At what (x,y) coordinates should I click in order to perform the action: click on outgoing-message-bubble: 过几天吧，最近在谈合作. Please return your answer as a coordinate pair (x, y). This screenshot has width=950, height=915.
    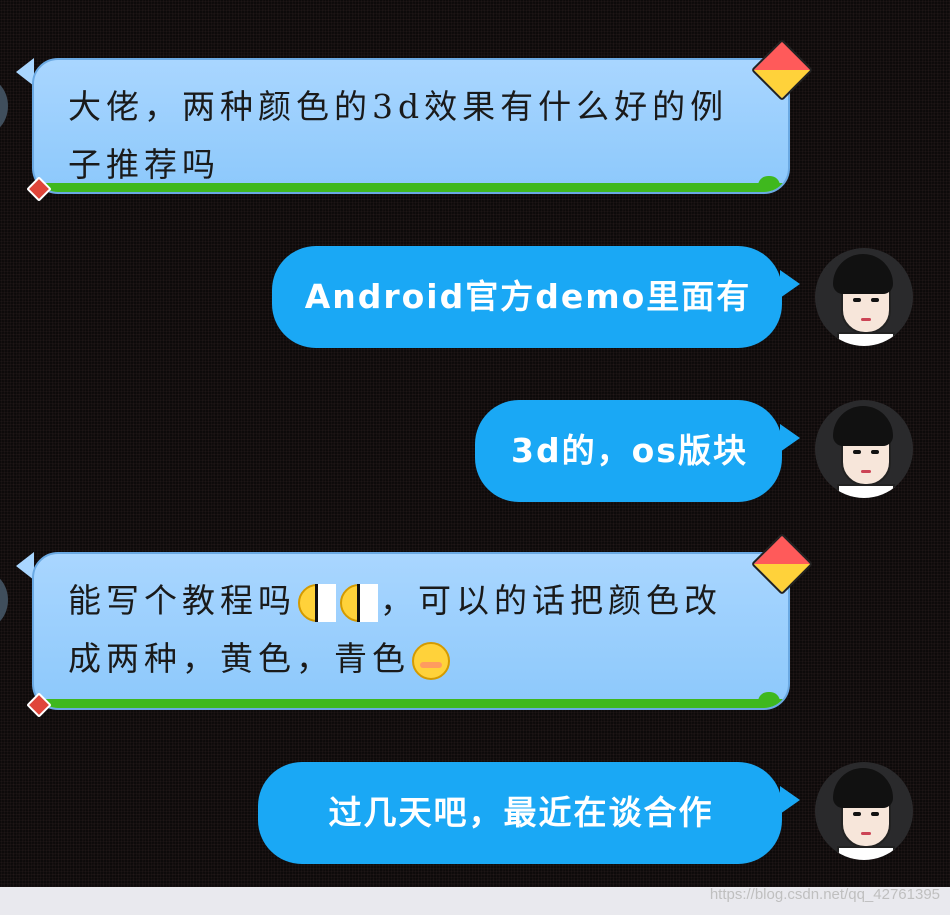
    Looking at the image, I should click on (520, 813).